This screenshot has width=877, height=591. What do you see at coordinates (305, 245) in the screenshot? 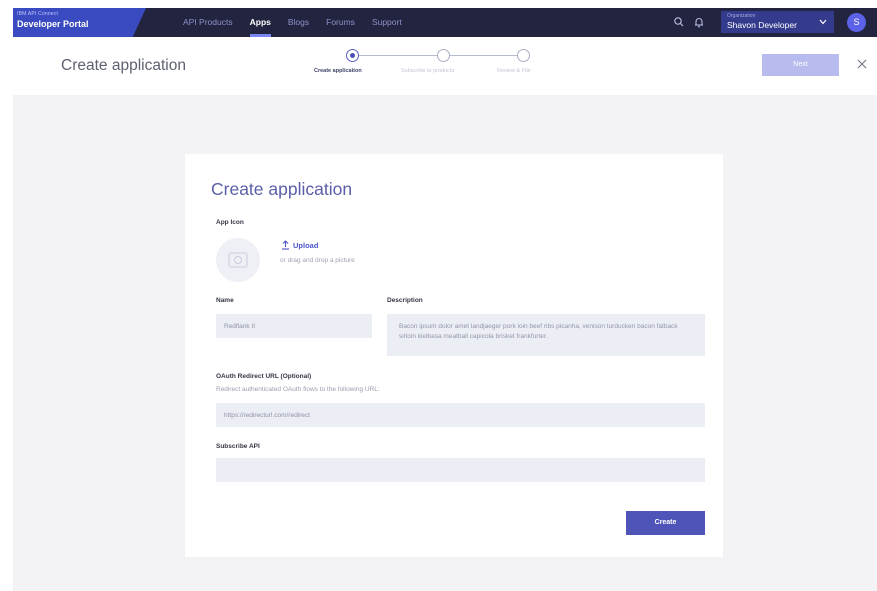
I see `upload-link: Upload` at bounding box center [305, 245].